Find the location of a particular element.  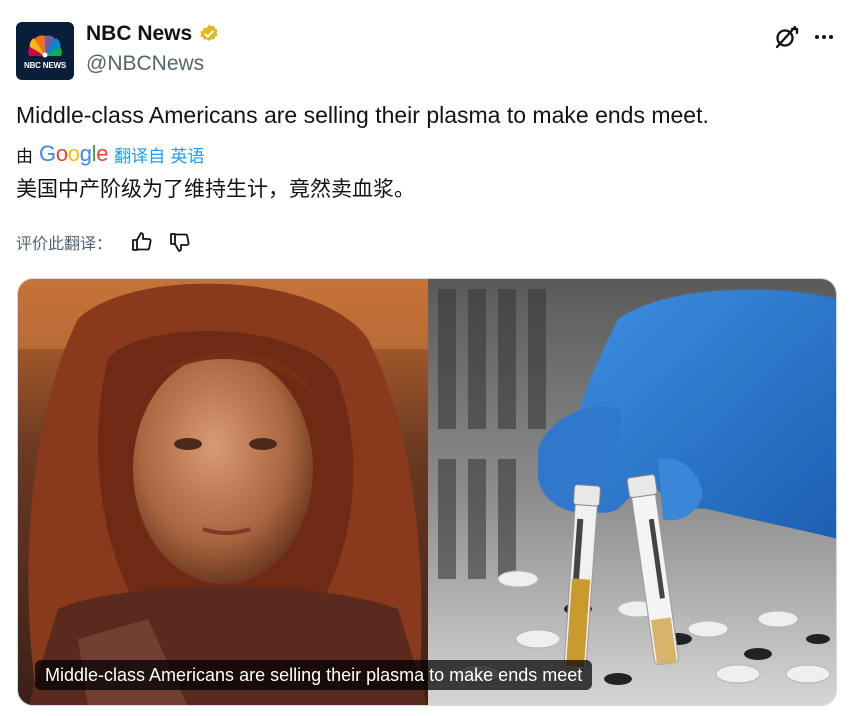

translated-from-link: 翻译自 英语 is located at coordinates (159, 154).